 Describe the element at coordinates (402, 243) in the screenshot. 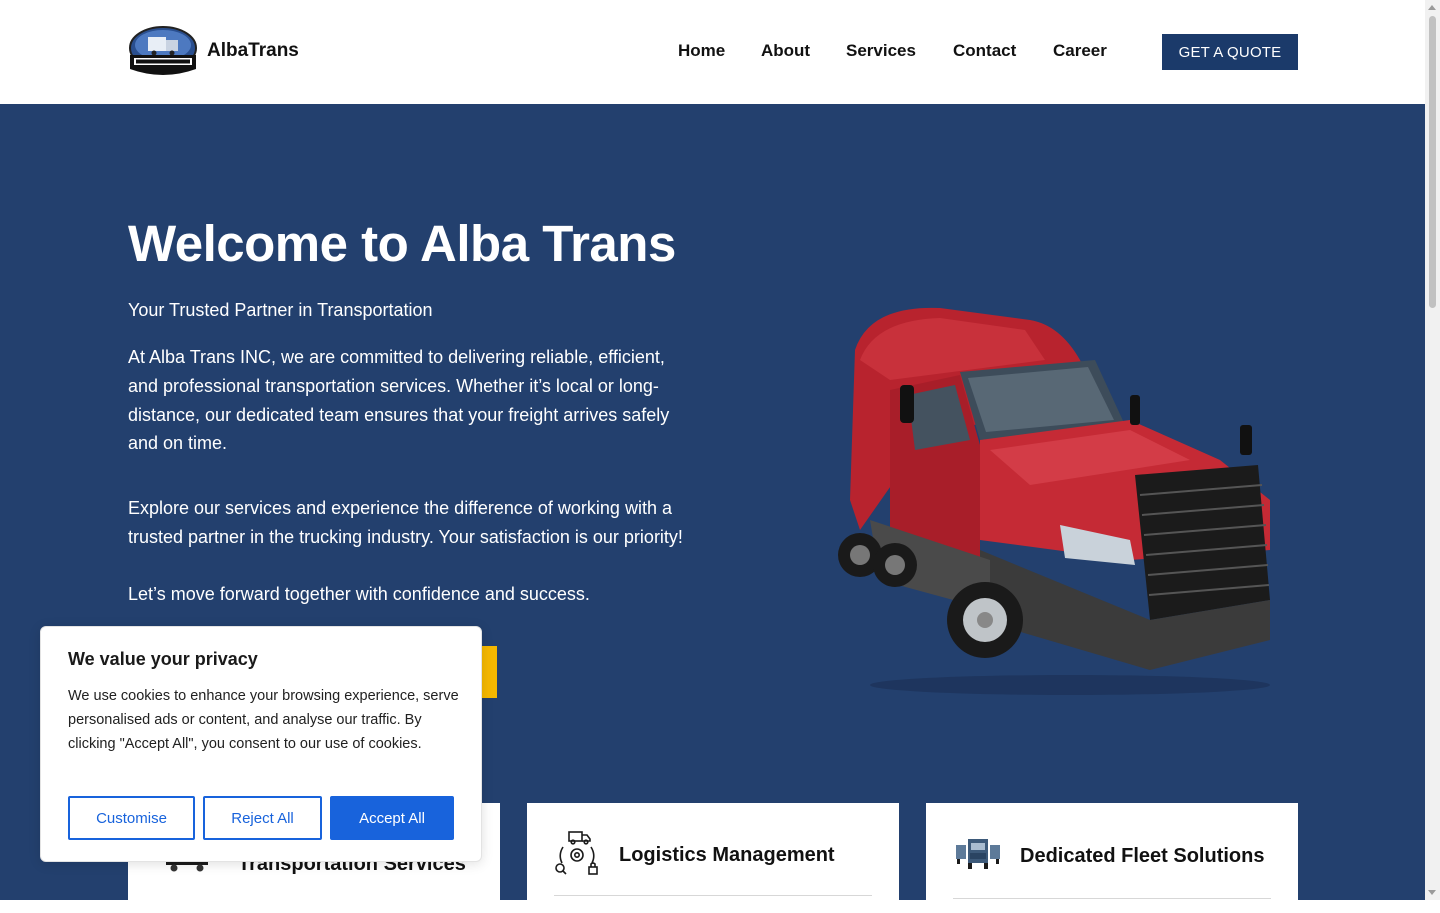

I see `hero-title: Welcome to Alba Trans` at that location.